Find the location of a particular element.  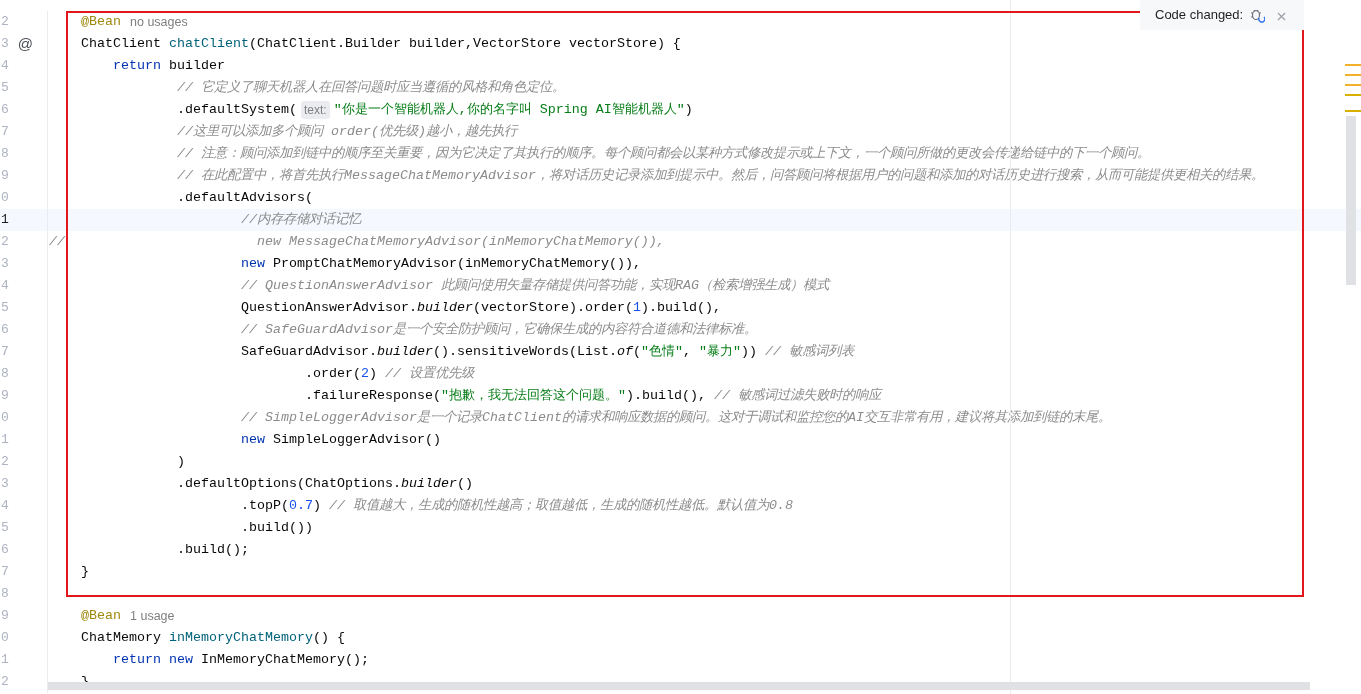

bug-reload-icon is located at coordinates (1257, 15).